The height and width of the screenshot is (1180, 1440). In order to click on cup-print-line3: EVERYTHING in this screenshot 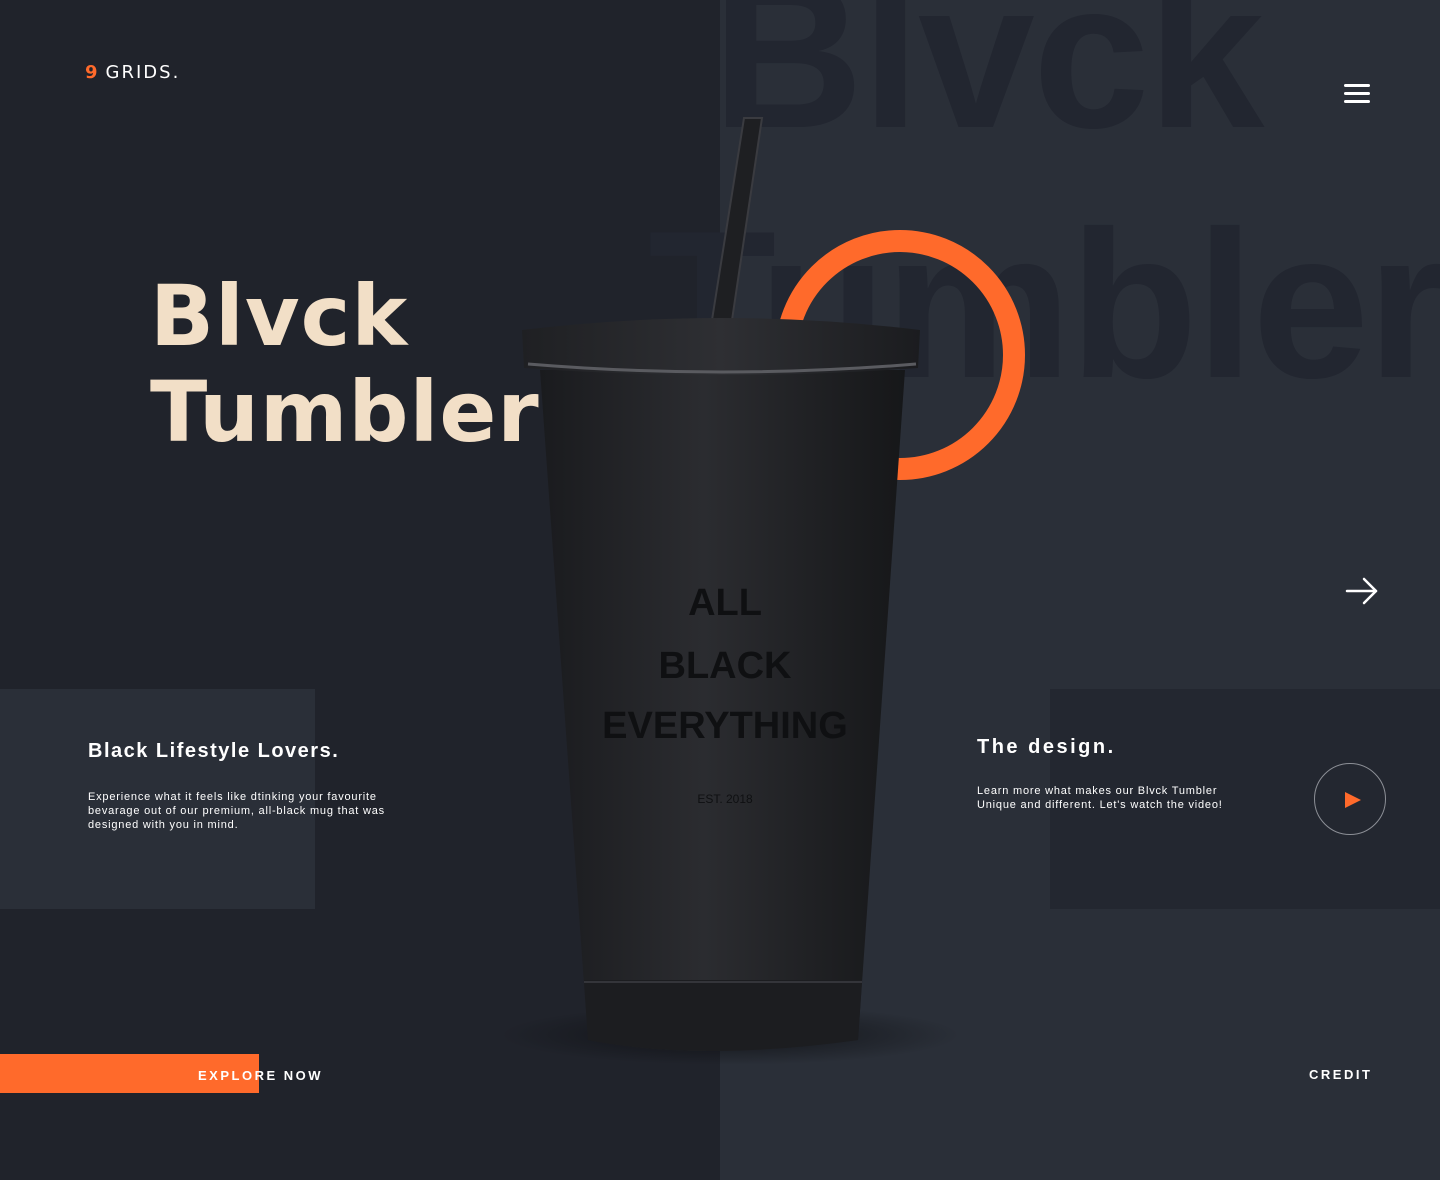, I will do `click(725, 726)`.